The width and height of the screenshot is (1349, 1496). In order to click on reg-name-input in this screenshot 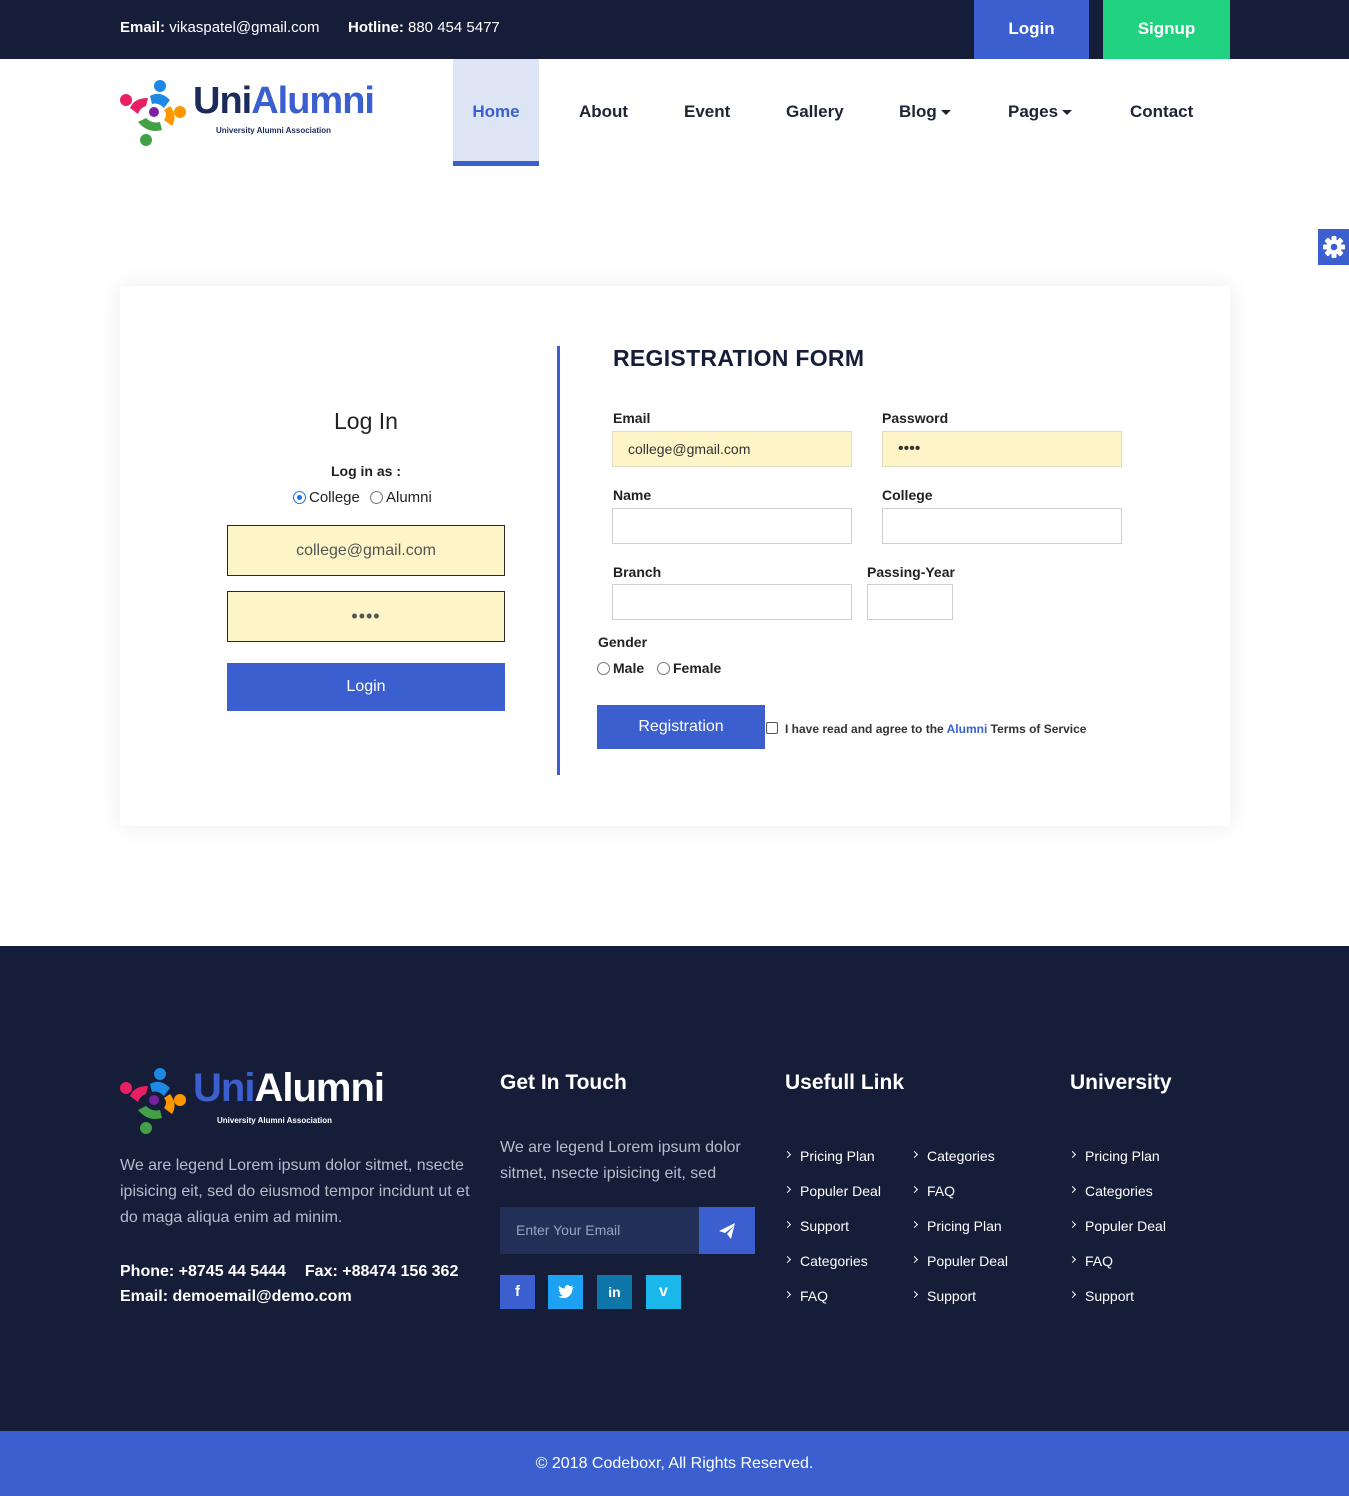, I will do `click(732, 526)`.